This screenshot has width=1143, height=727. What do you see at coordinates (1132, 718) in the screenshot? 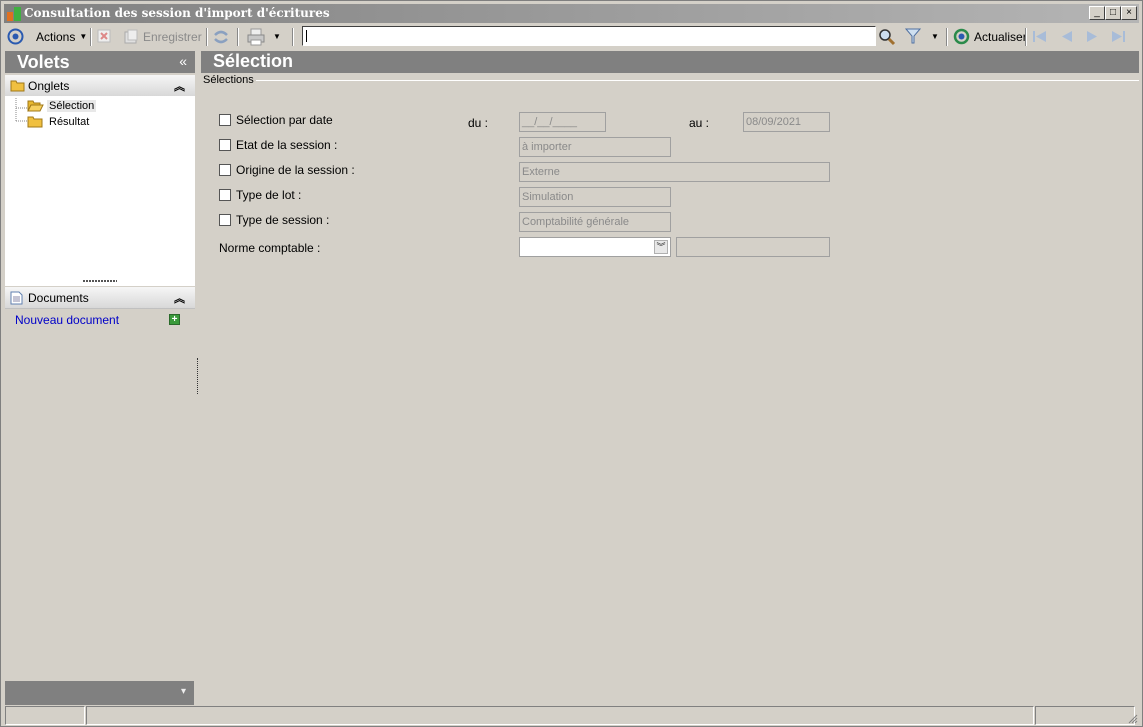
I see `resize-grip-icon` at bounding box center [1132, 718].